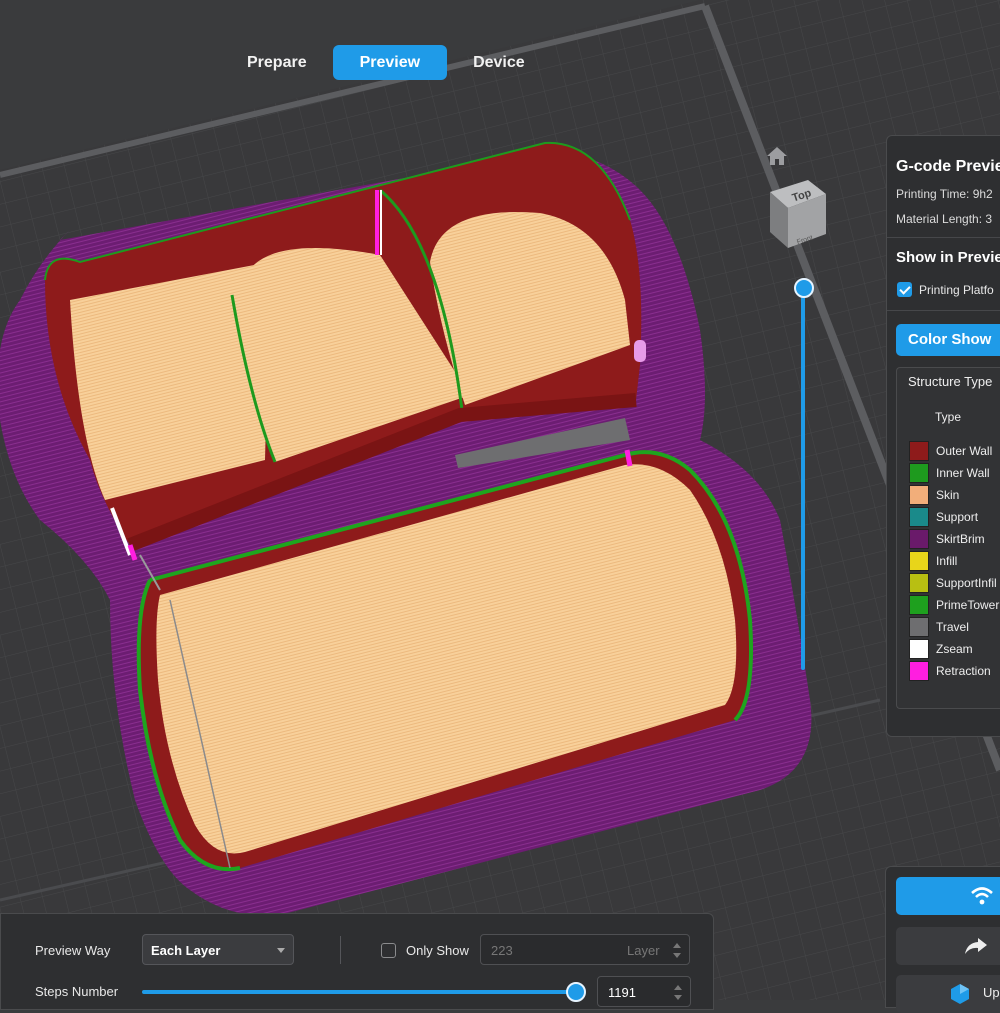 This screenshot has width=1000, height=1013. Describe the element at coordinates (804, 288) in the screenshot. I see `layer-slider-handle` at that location.